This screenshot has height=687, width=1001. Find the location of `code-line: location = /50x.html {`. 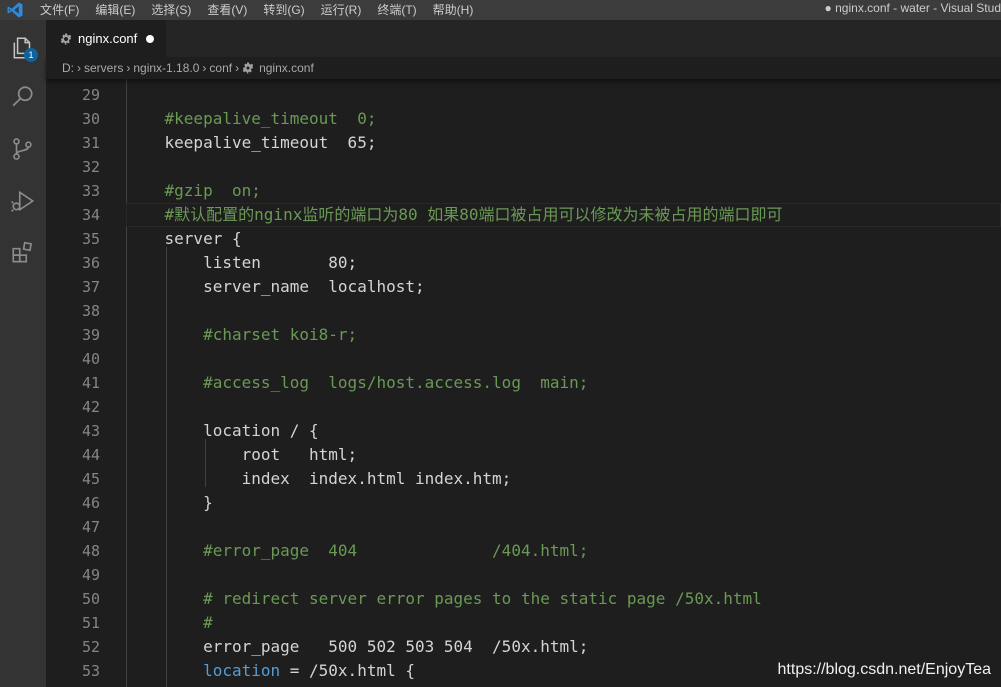

code-line: location = /50x.html { is located at coordinates (270, 671).